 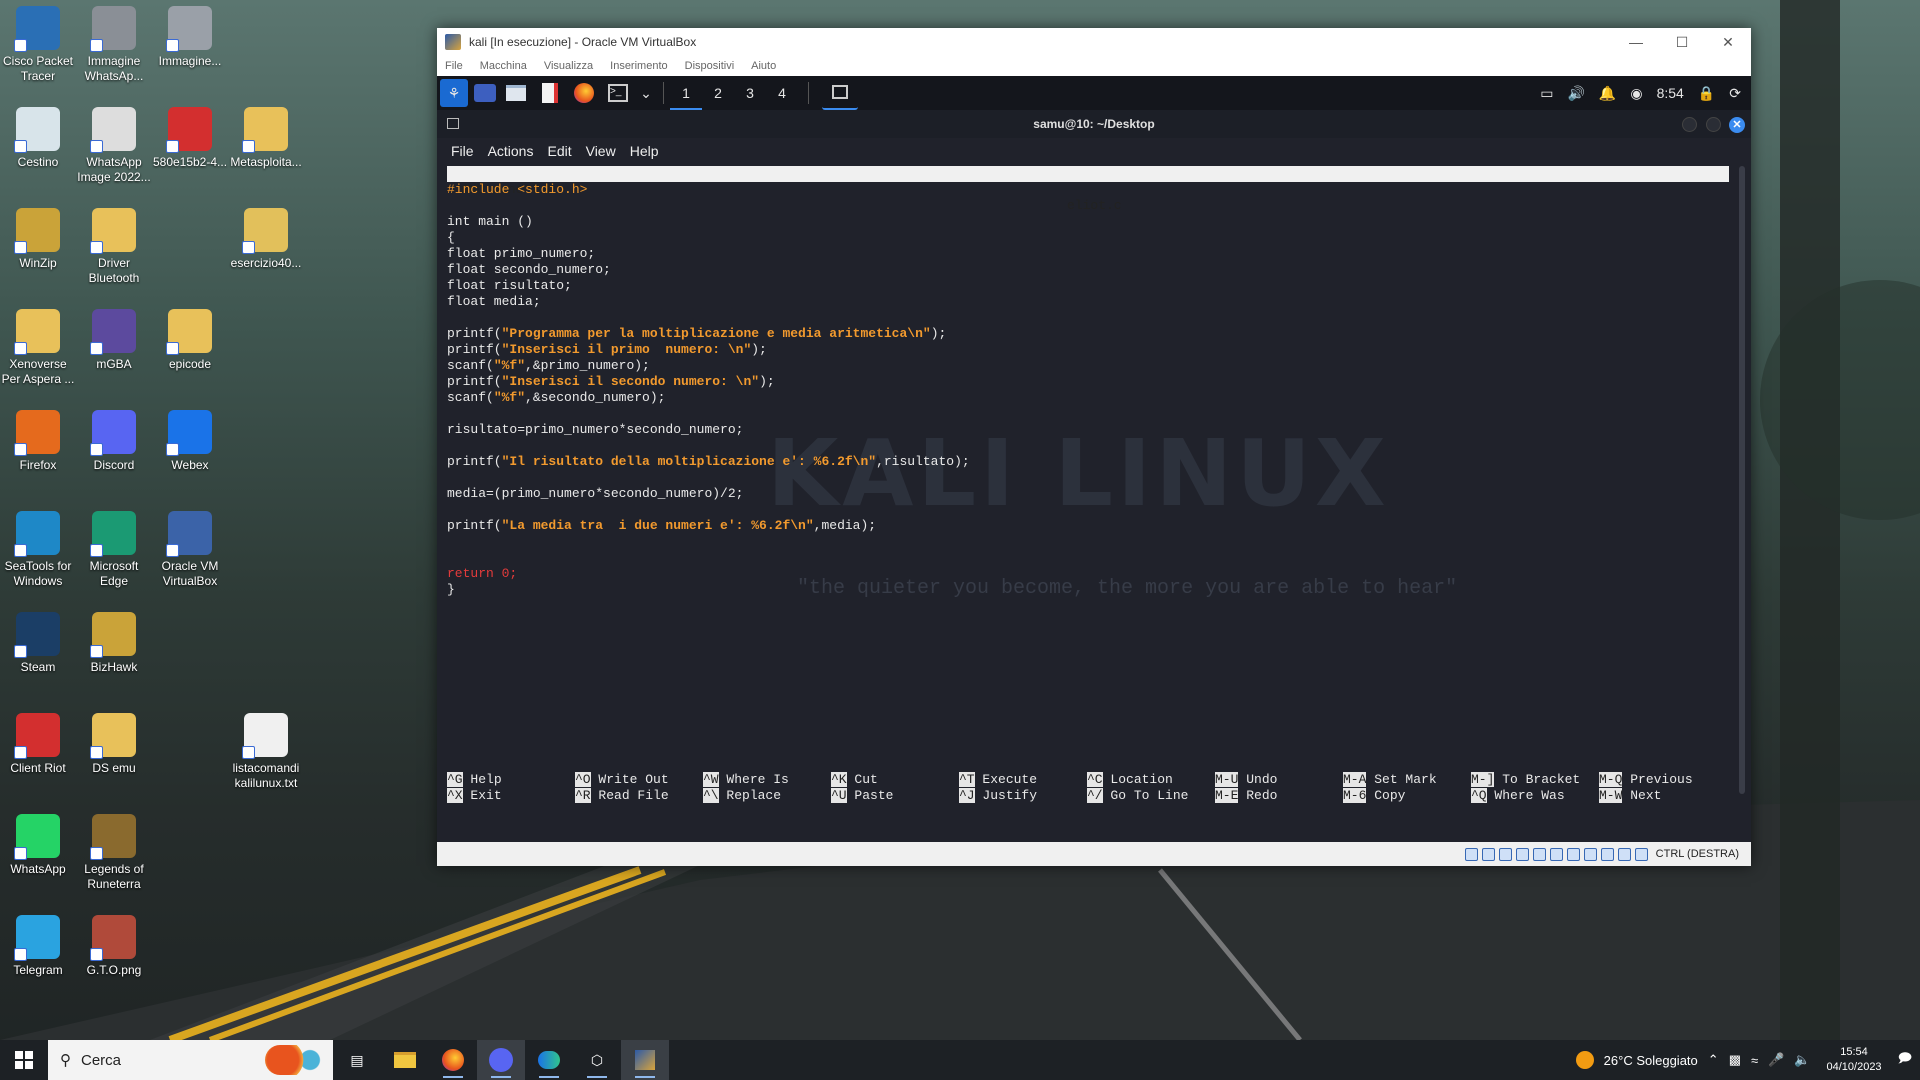 What do you see at coordinates (840, 93) in the screenshot?
I see `terminal-task-icon` at bounding box center [840, 93].